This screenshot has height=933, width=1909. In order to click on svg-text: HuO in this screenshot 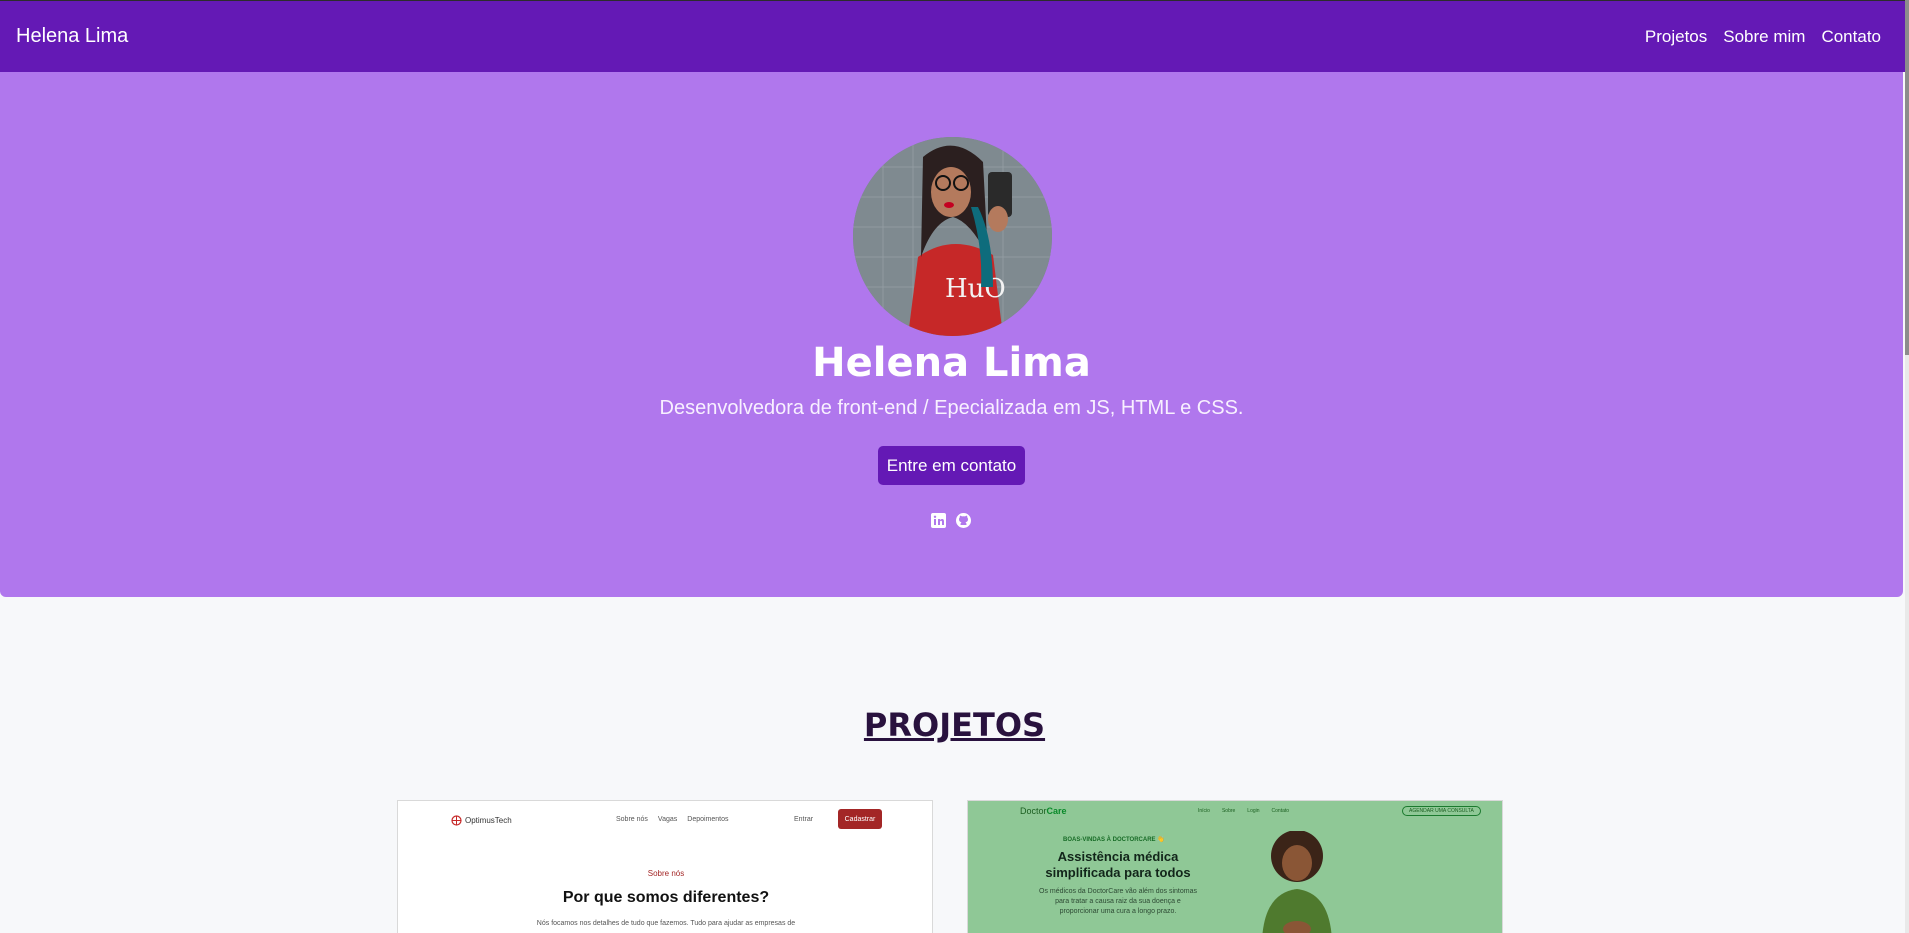, I will do `click(975, 289)`.